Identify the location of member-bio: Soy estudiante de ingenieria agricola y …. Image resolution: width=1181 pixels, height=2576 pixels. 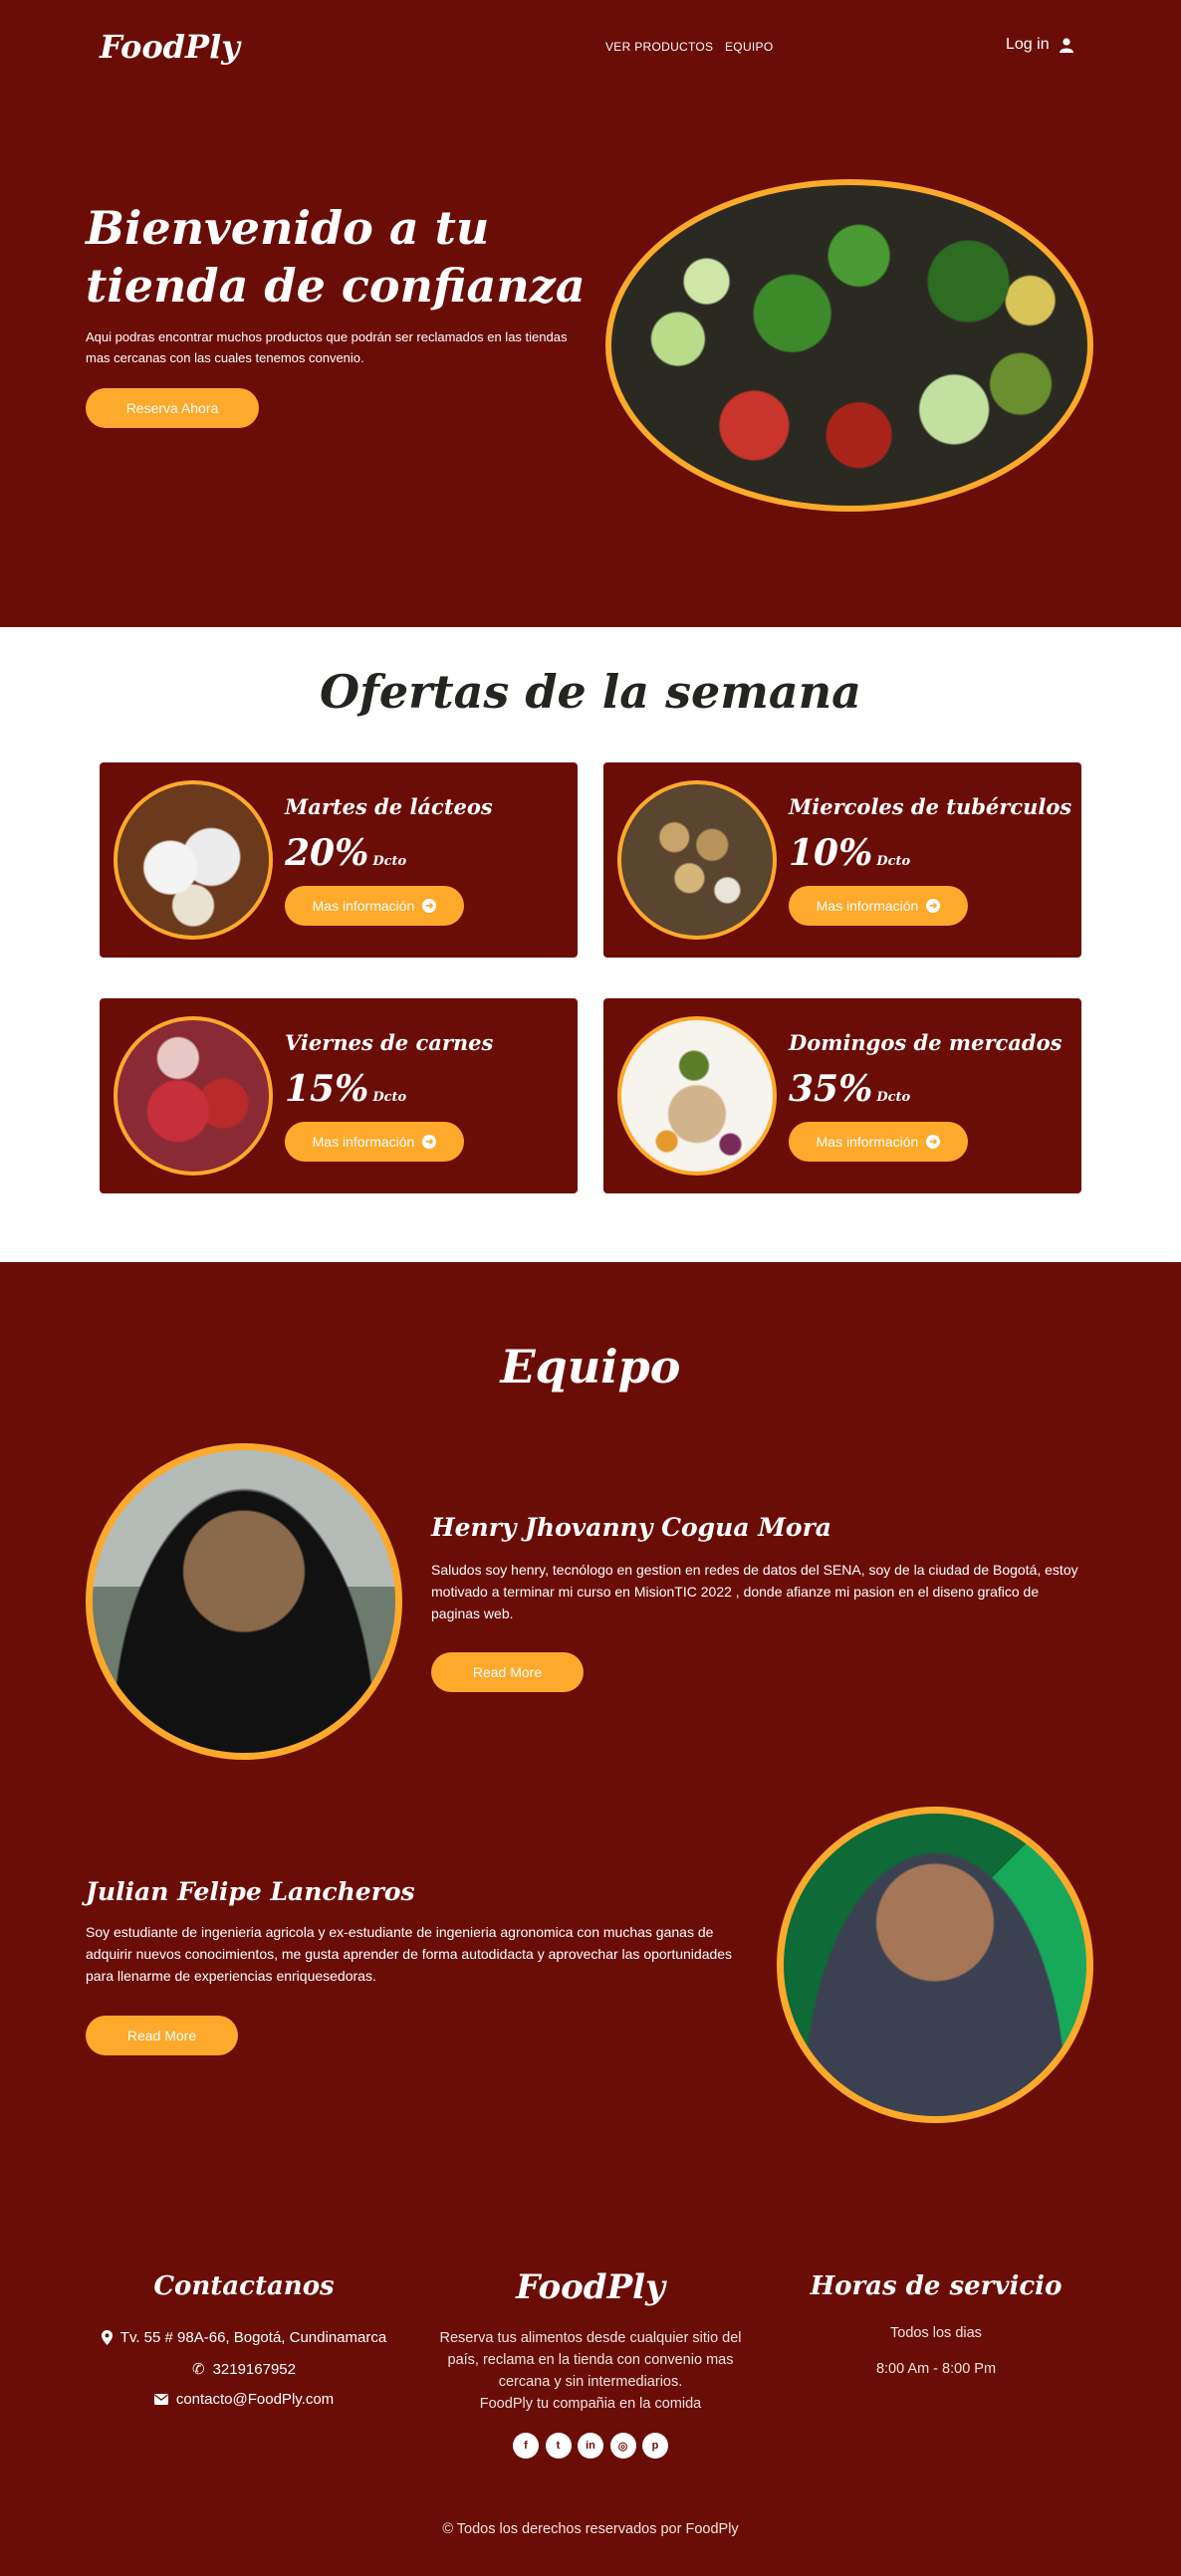
(409, 1954).